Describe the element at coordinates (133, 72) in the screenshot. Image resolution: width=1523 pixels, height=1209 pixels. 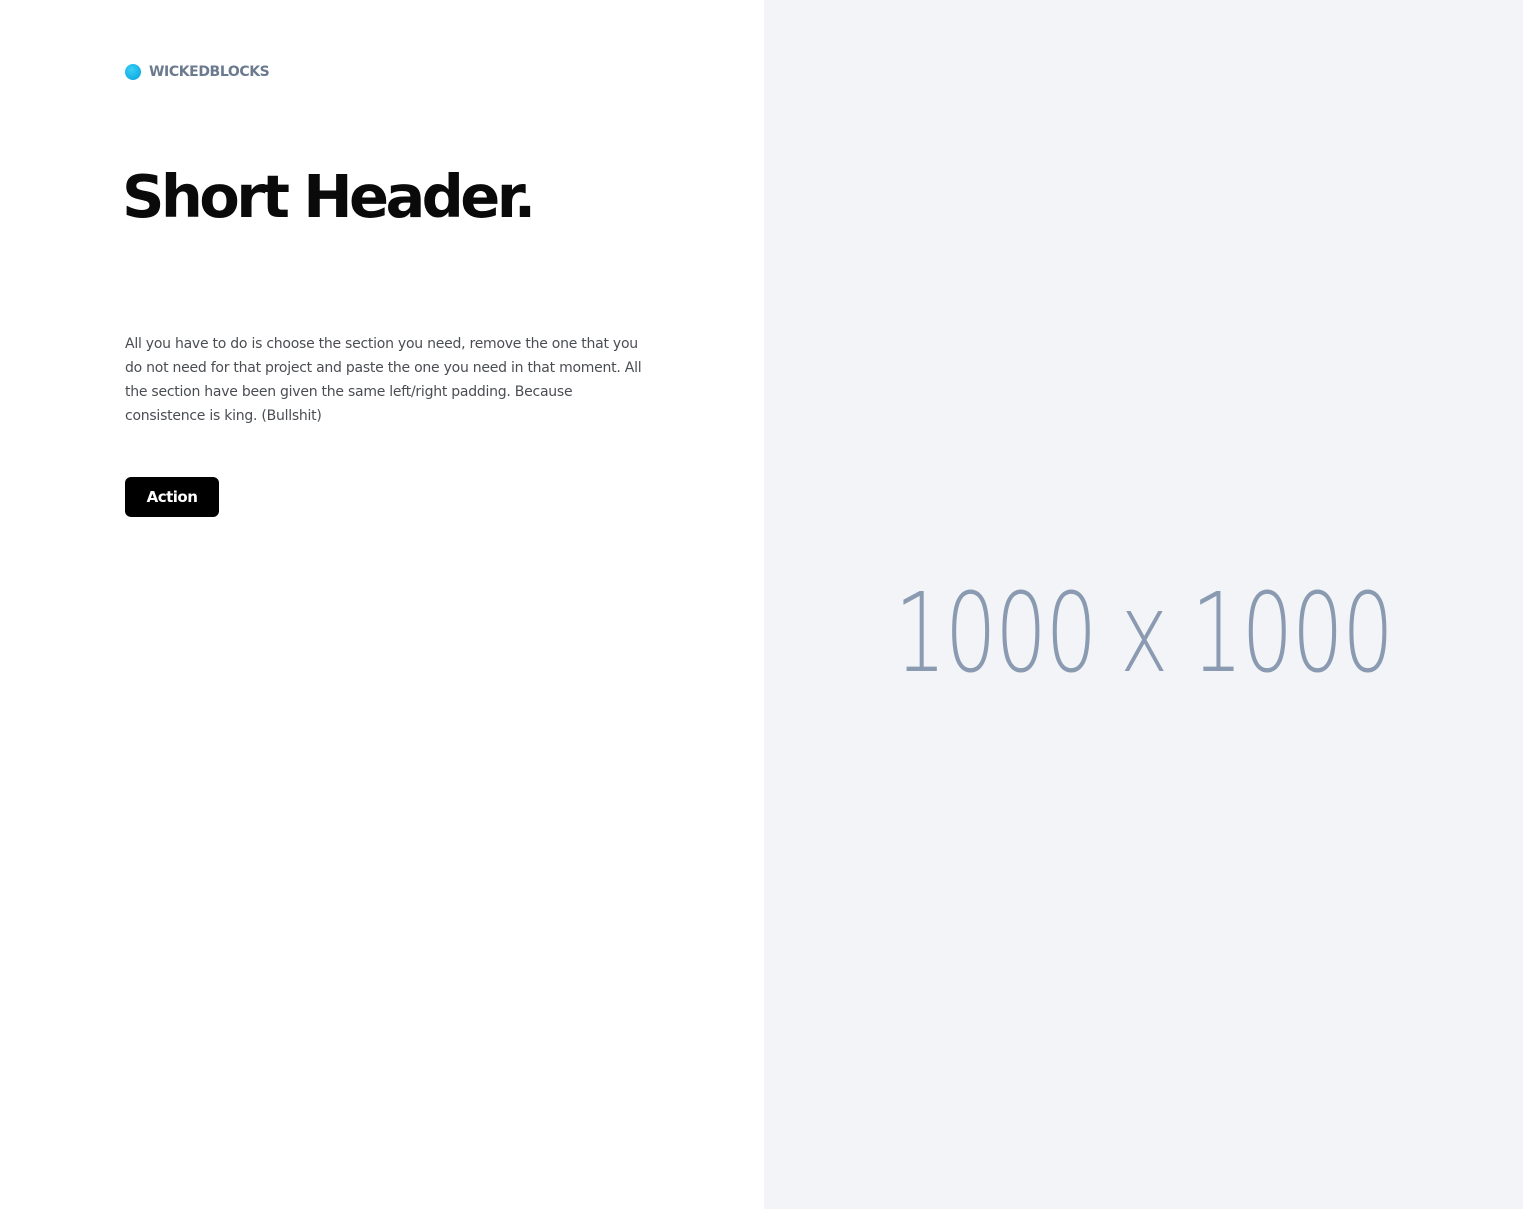
I see `logo-dot-icon` at that location.